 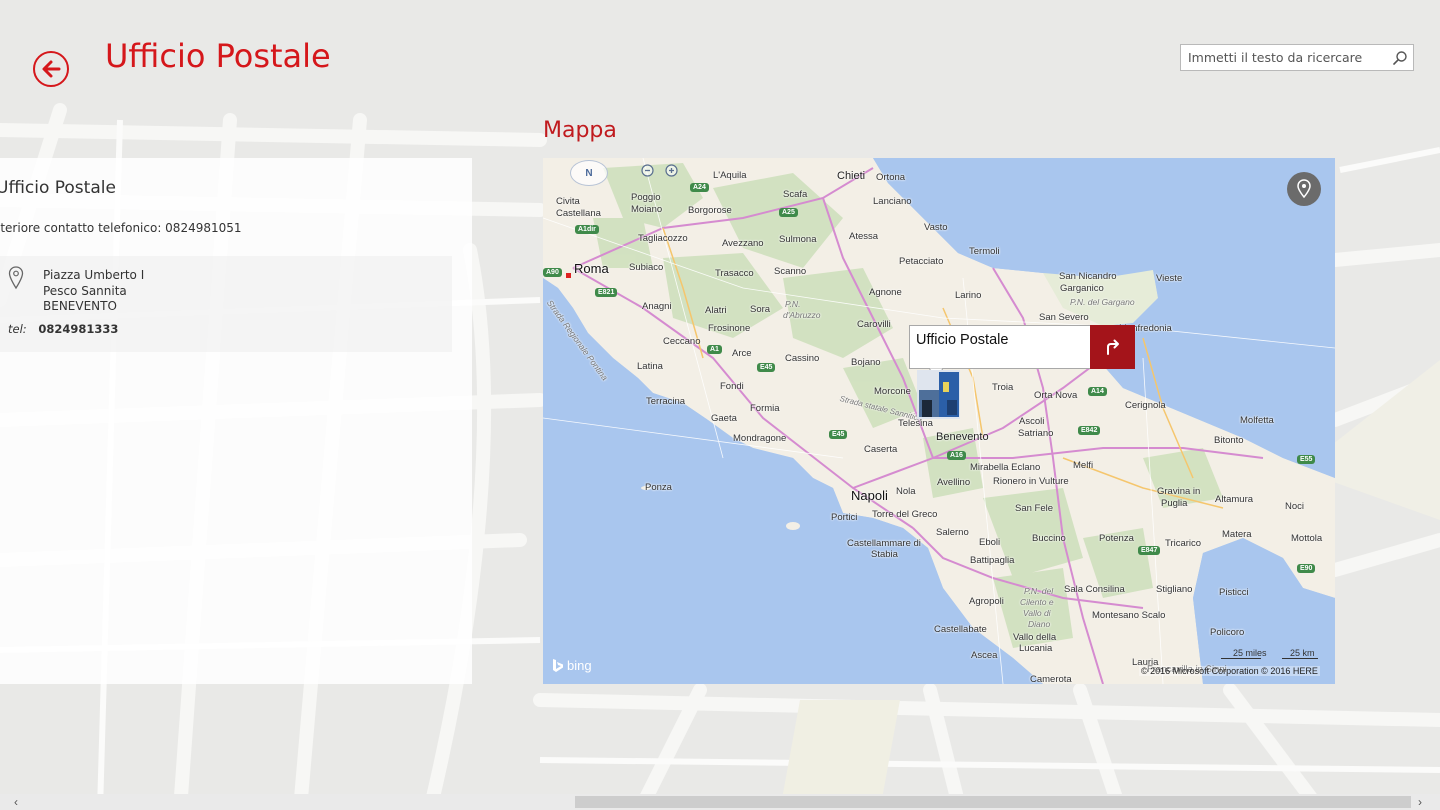 I want to click on search-box, so click(x=1297, y=57).